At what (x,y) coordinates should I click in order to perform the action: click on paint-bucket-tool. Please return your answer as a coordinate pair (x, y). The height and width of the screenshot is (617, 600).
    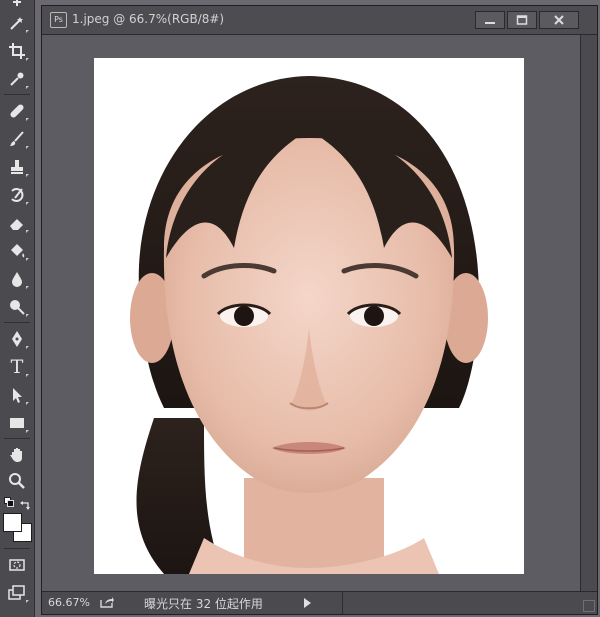
    Looking at the image, I should click on (17, 251).